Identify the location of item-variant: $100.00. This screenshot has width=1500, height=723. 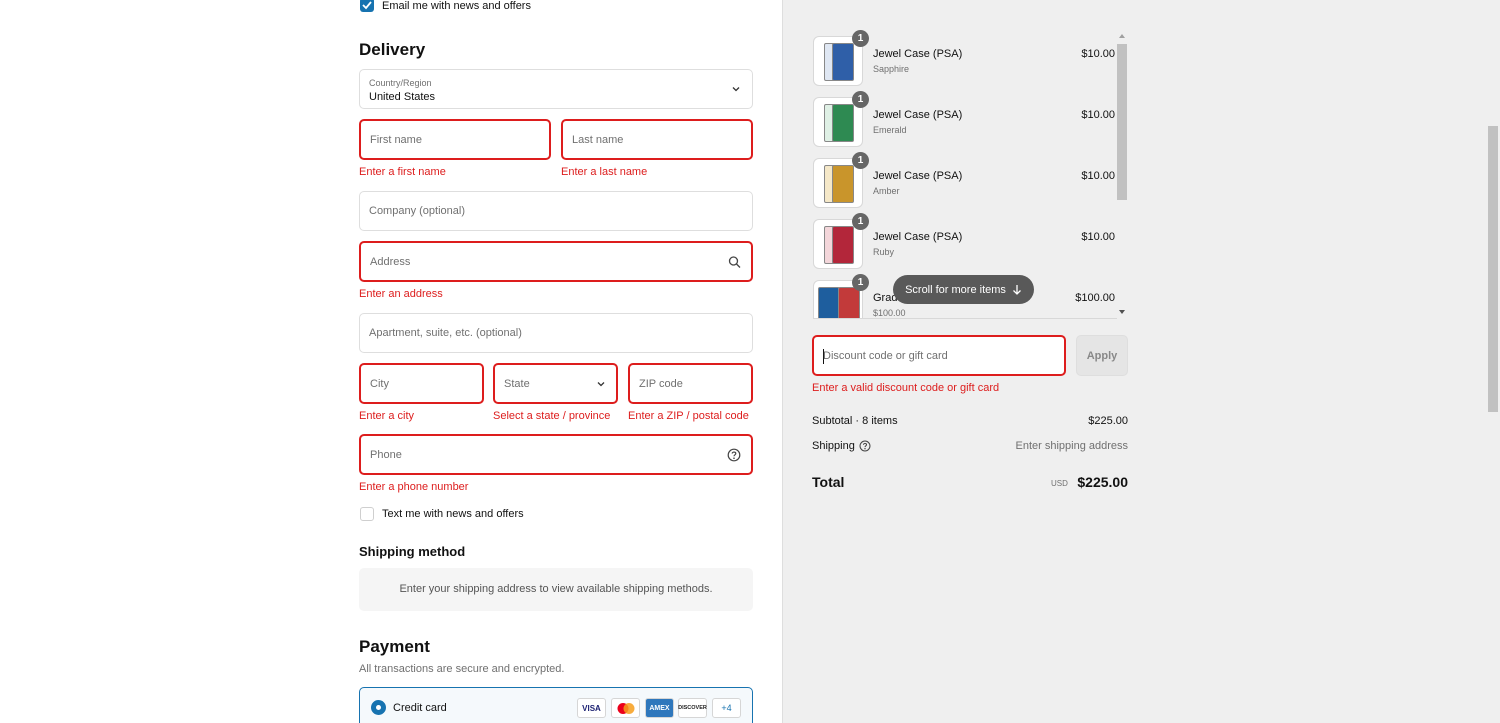
(889, 313).